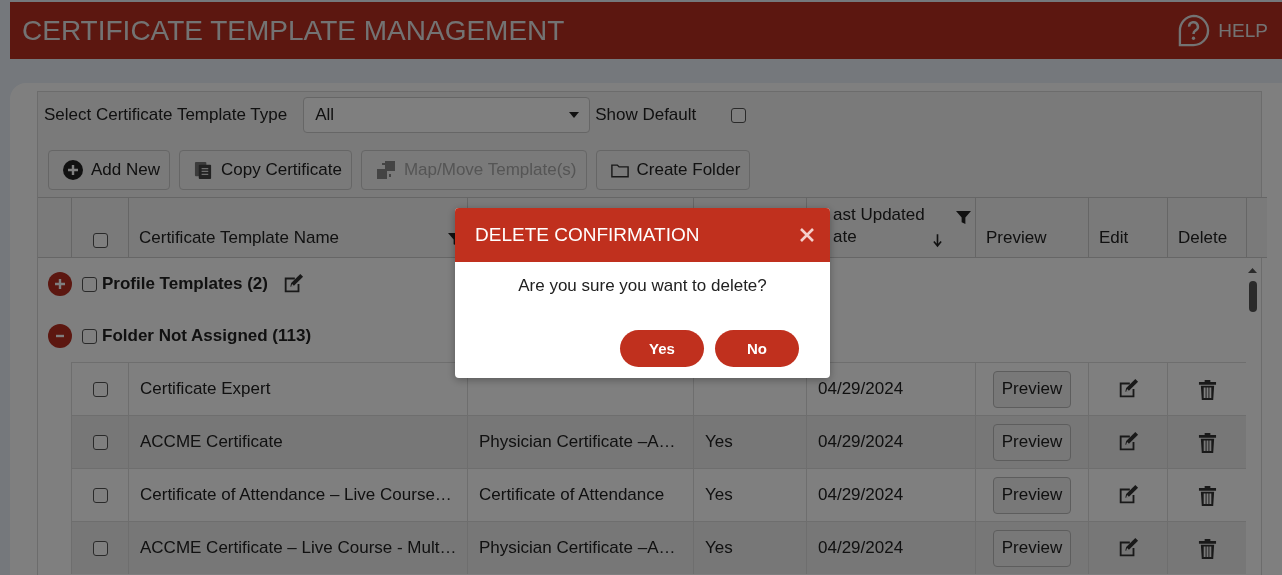  What do you see at coordinates (297, 227) in the screenshot?
I see `column-header: Certificate Template Name` at bounding box center [297, 227].